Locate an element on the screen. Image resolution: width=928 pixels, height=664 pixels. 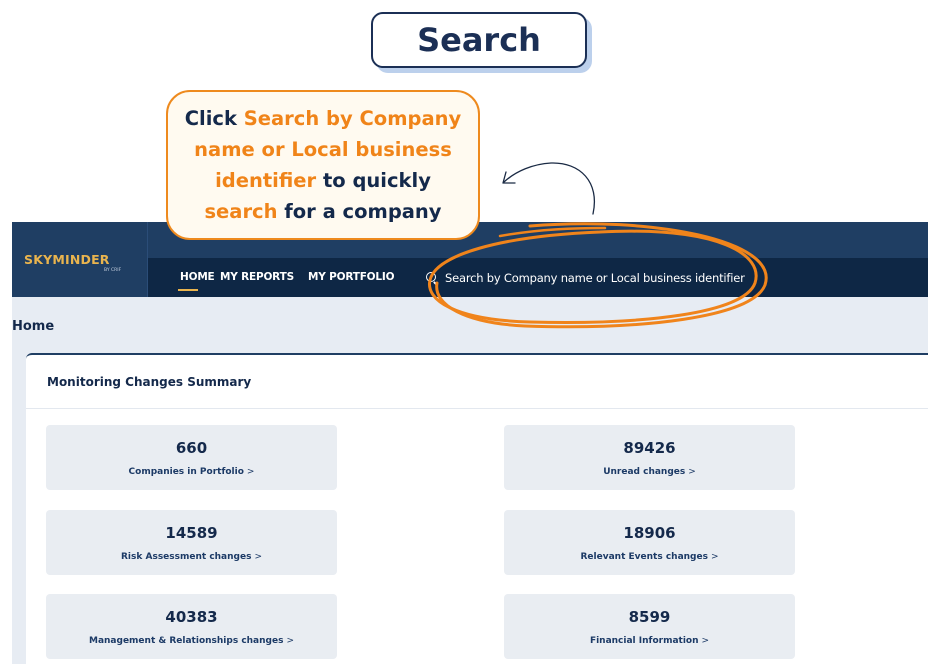
card-unread-changes: 89426 Unread changes > is located at coordinates (649, 457).